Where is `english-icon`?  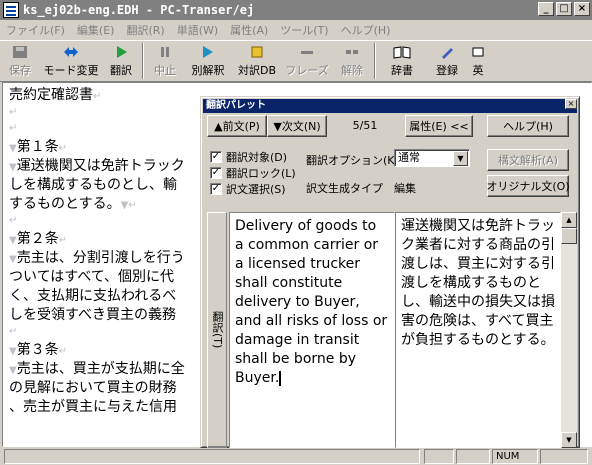 english-icon is located at coordinates (478, 52).